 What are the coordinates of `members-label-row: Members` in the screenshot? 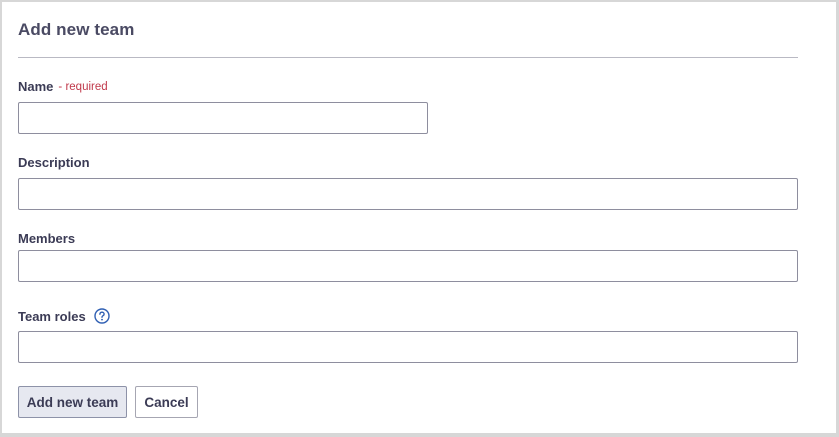 It's located at (46, 238).